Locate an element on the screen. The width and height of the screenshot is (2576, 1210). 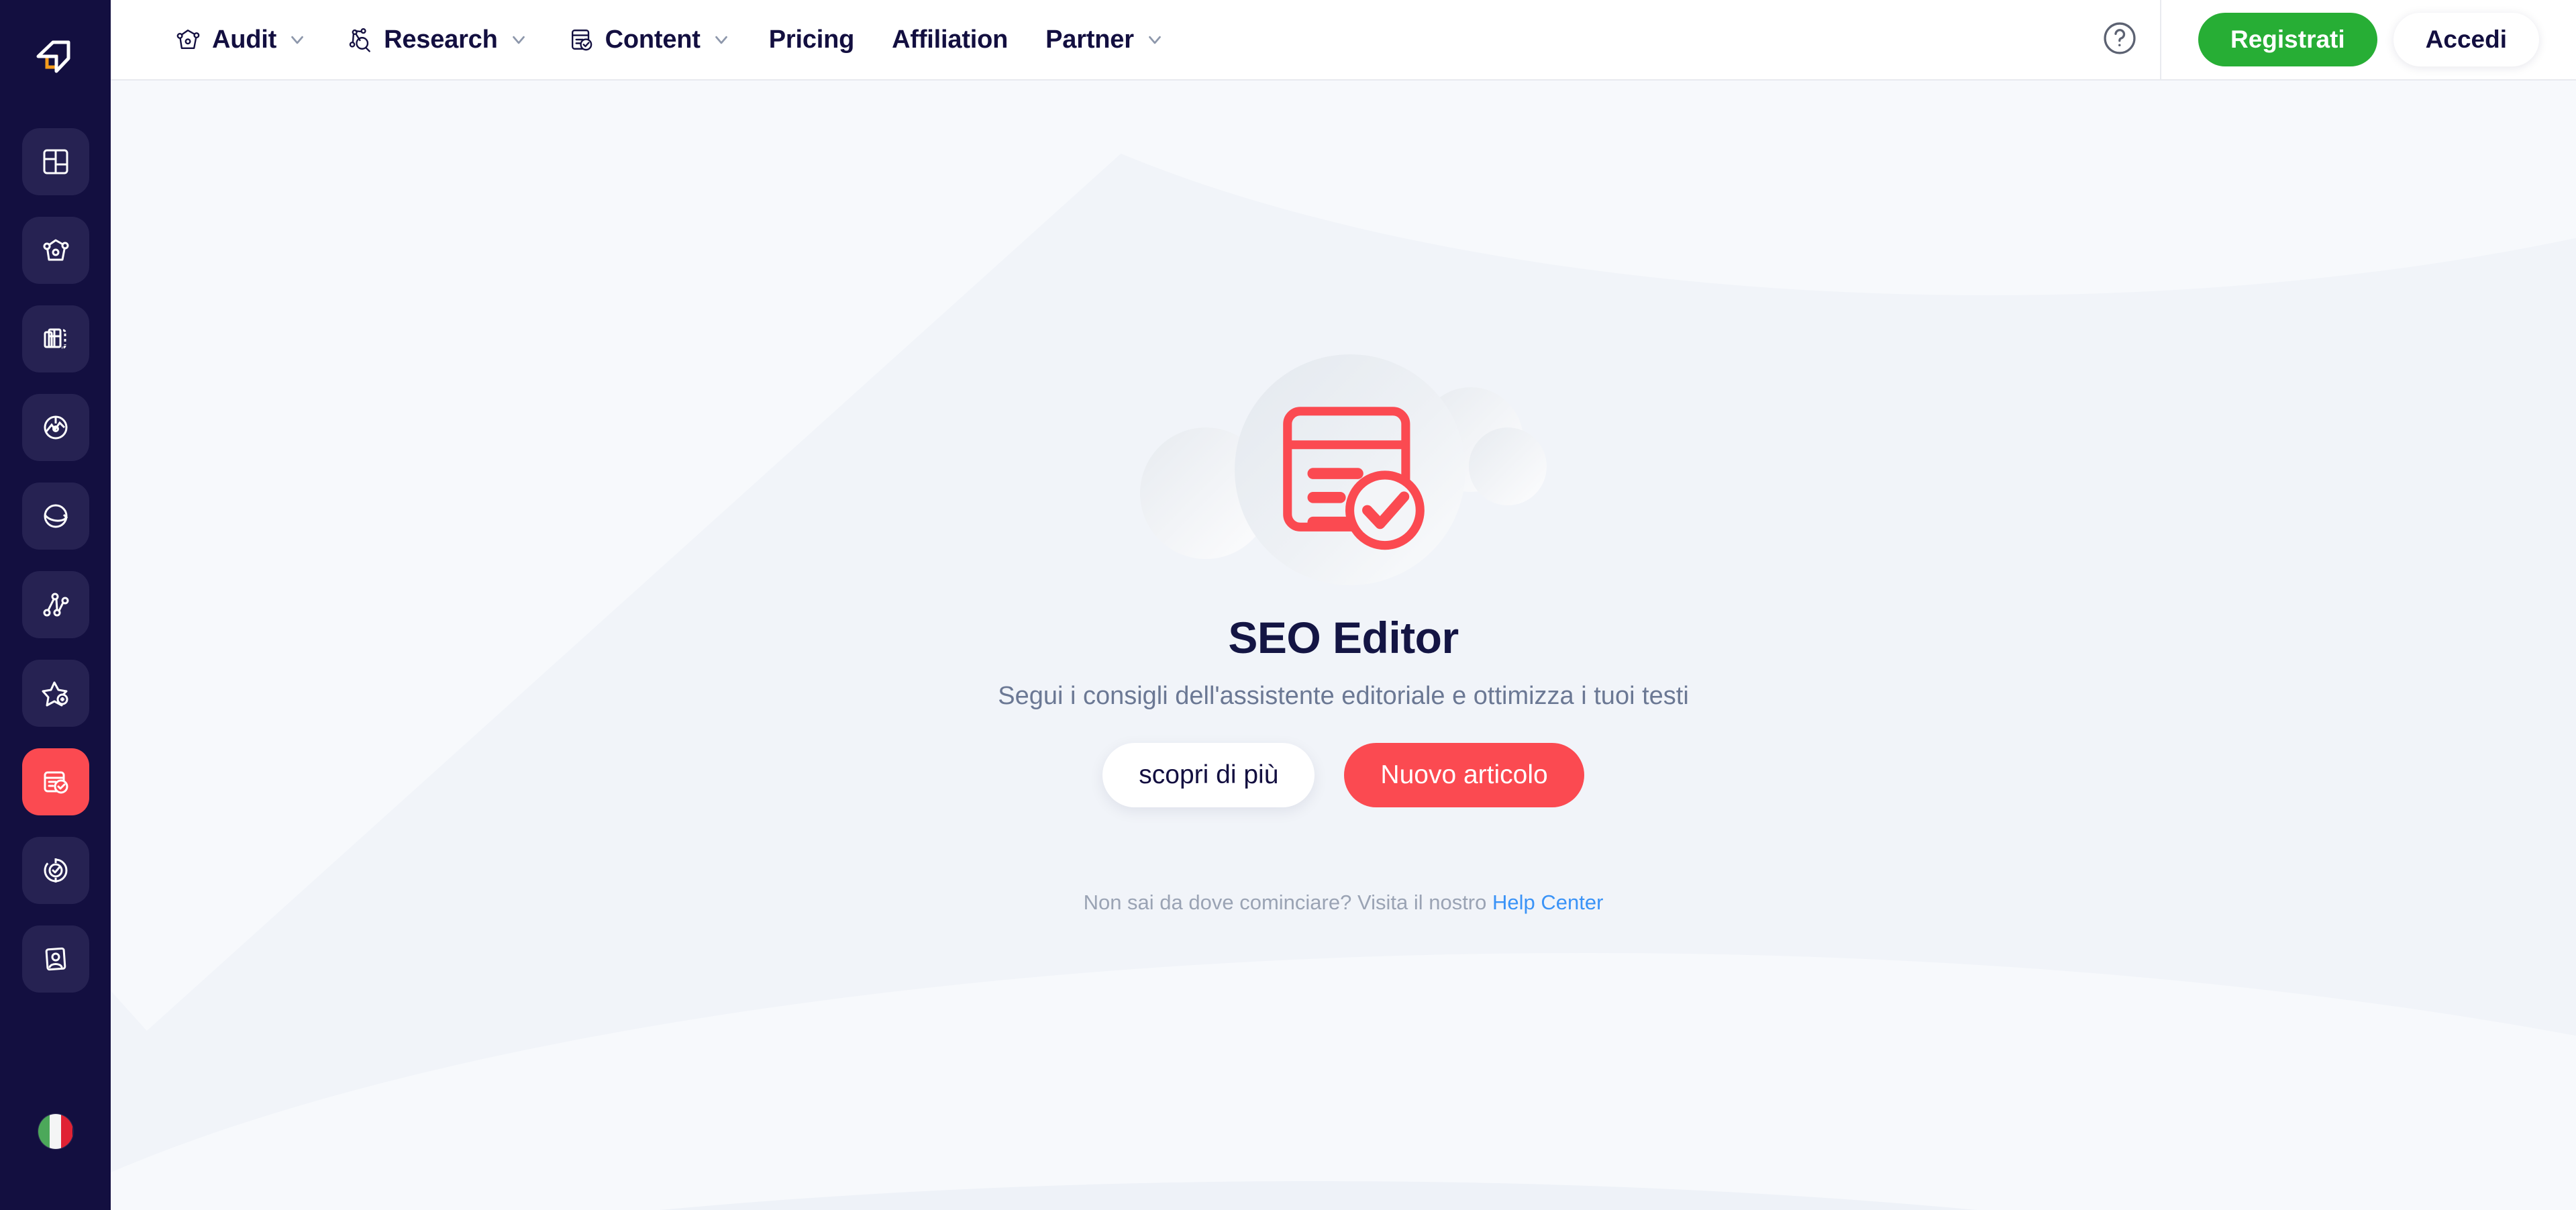
target-check-icon is located at coordinates (56, 870).